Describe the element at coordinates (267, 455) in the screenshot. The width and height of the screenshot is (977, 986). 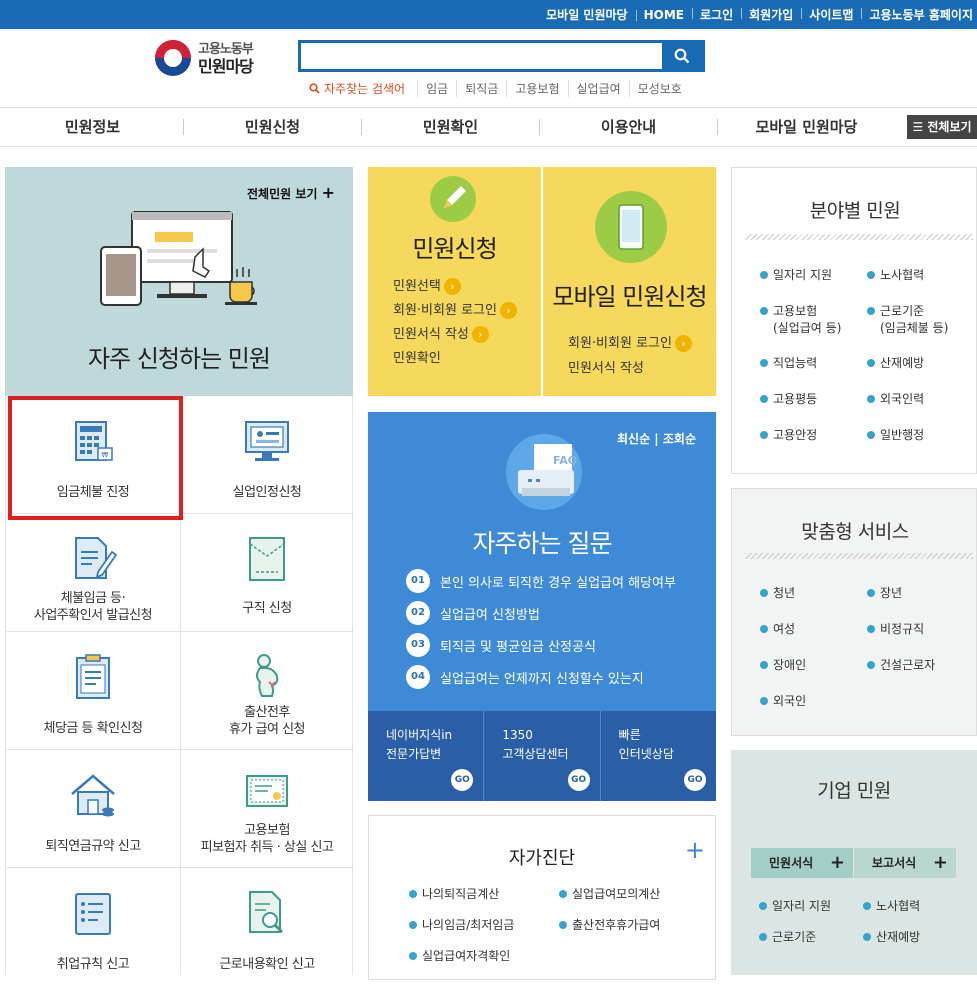
I see `app-unemployment-recognition: 실업인정신청` at that location.